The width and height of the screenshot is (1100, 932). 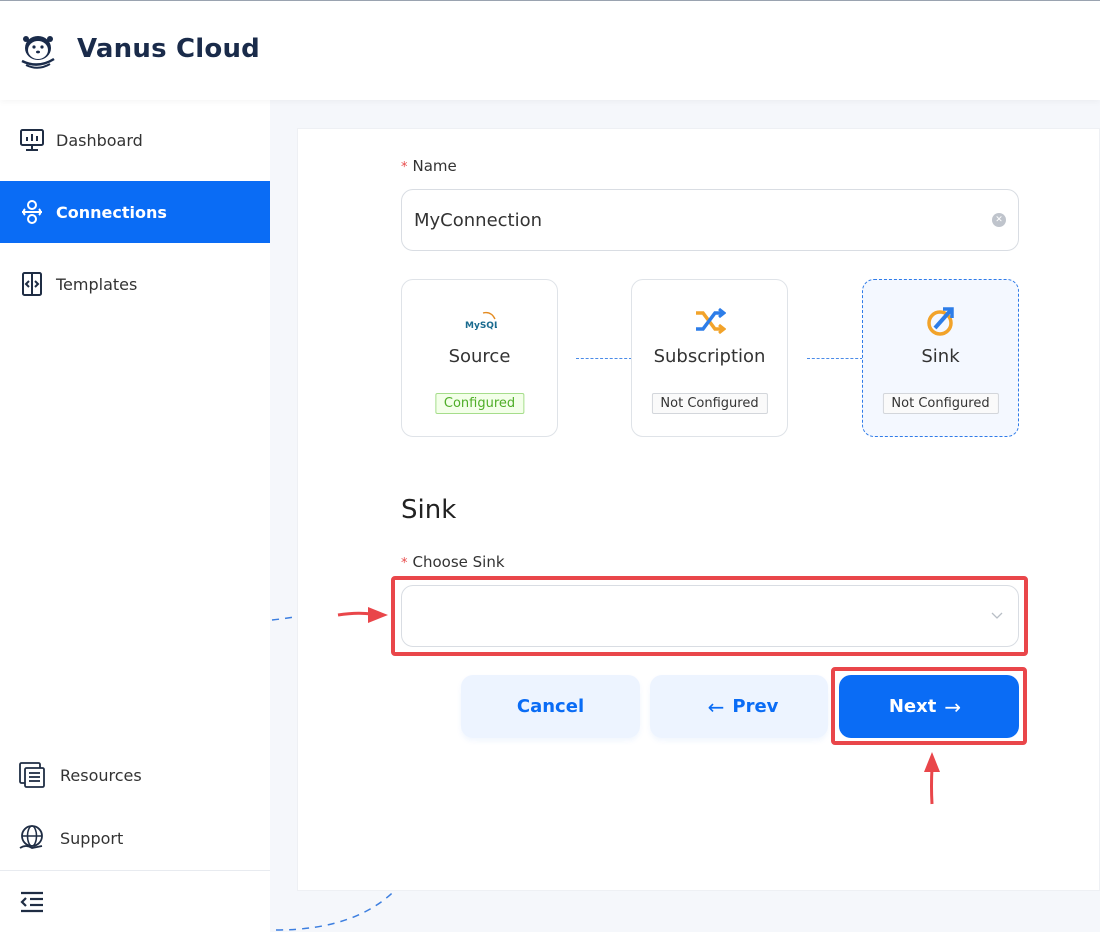 I want to click on annotation-arrow-right, so click(x=362, y=615).